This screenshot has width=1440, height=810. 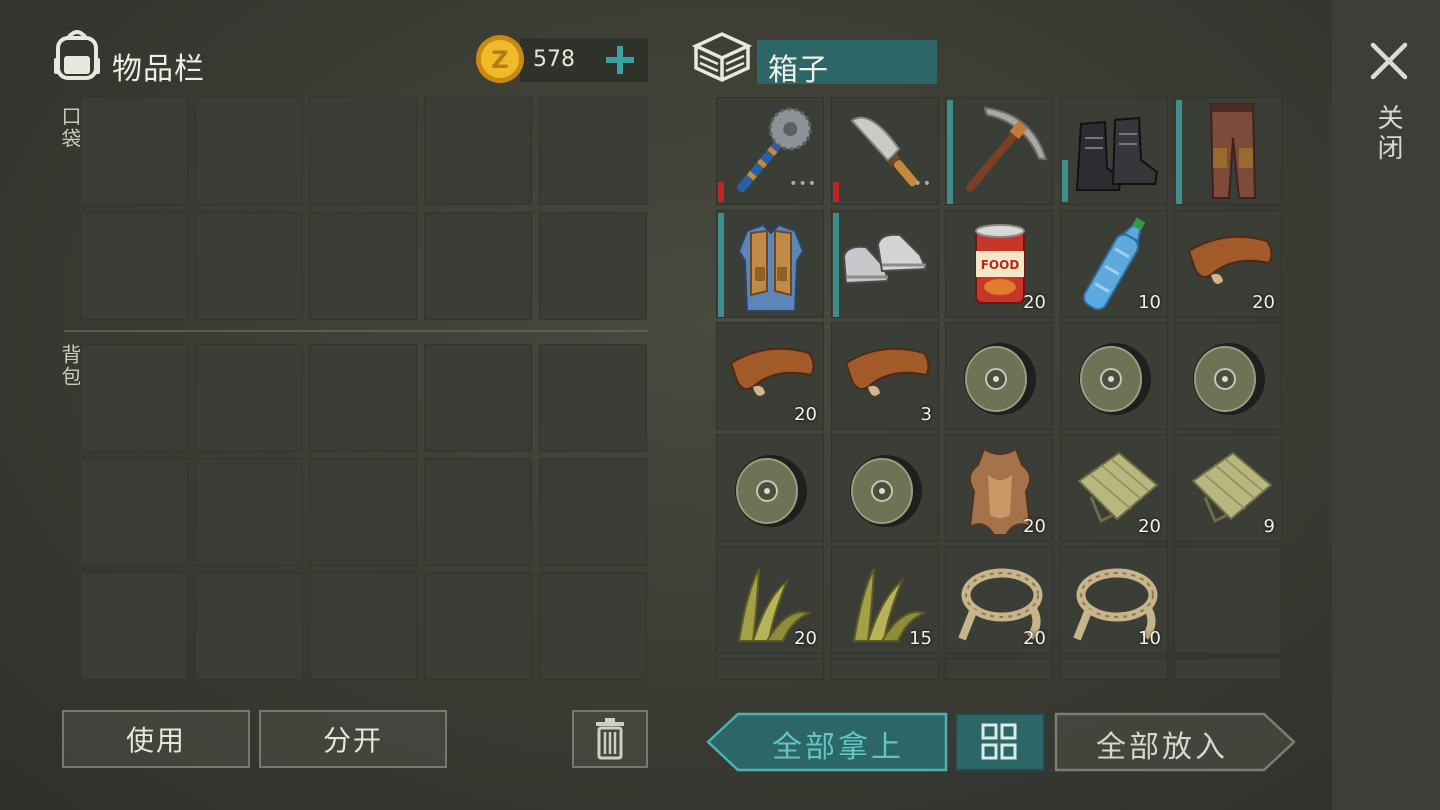 What do you see at coordinates (1149, 638) in the screenshot?
I see `item-quantity: 10` at bounding box center [1149, 638].